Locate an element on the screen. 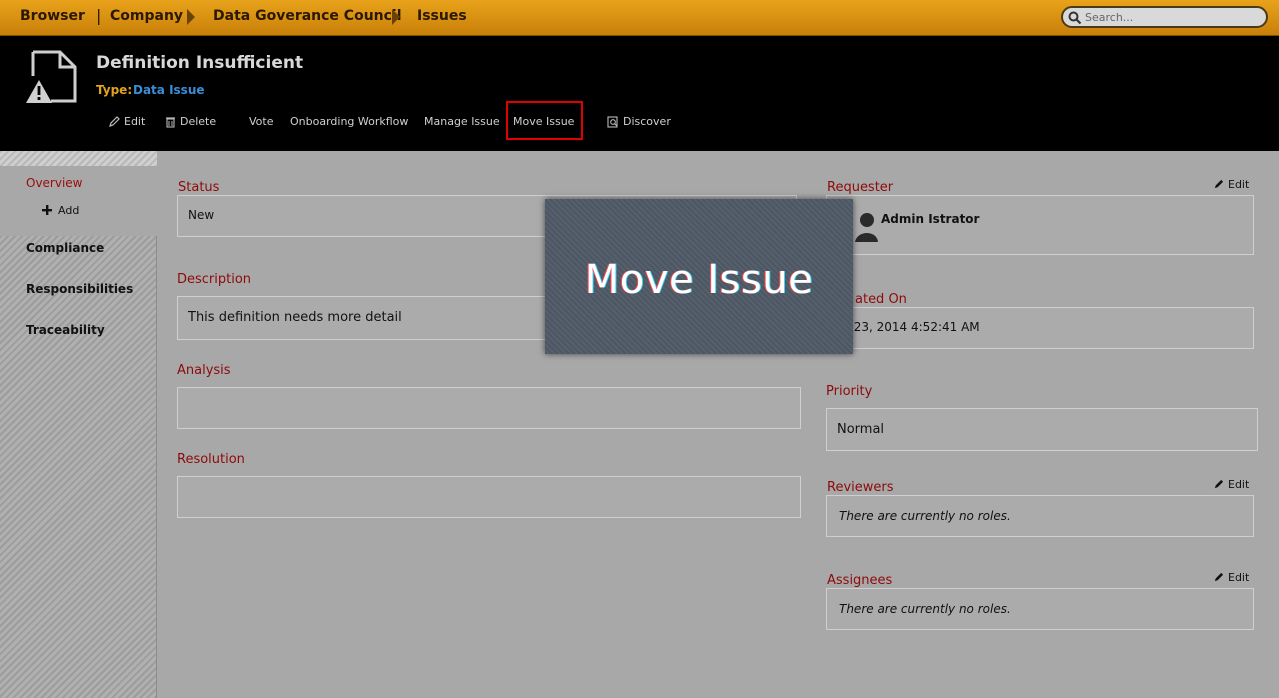 The height and width of the screenshot is (698, 1279). assignees-edit-button: Edit is located at coordinates (1231, 577).